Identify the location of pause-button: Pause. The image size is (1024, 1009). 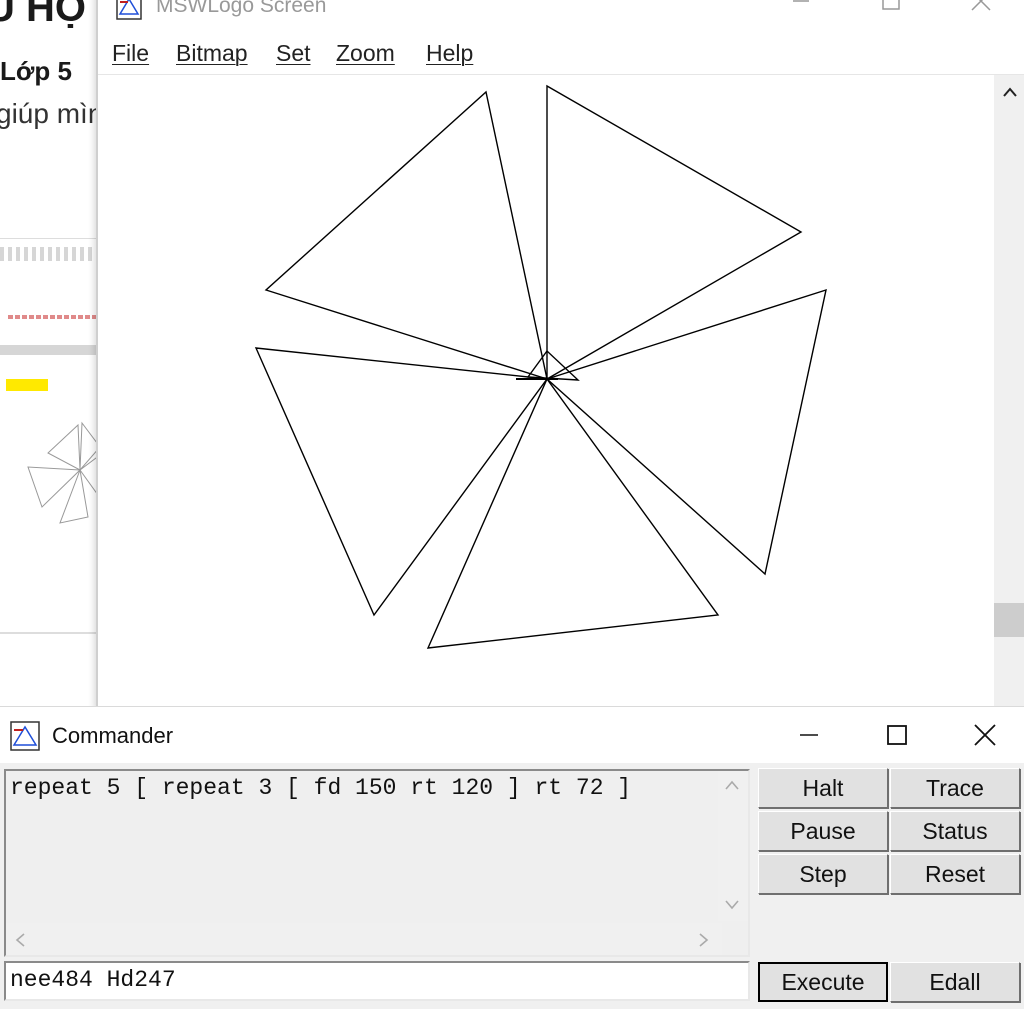
(823, 831).